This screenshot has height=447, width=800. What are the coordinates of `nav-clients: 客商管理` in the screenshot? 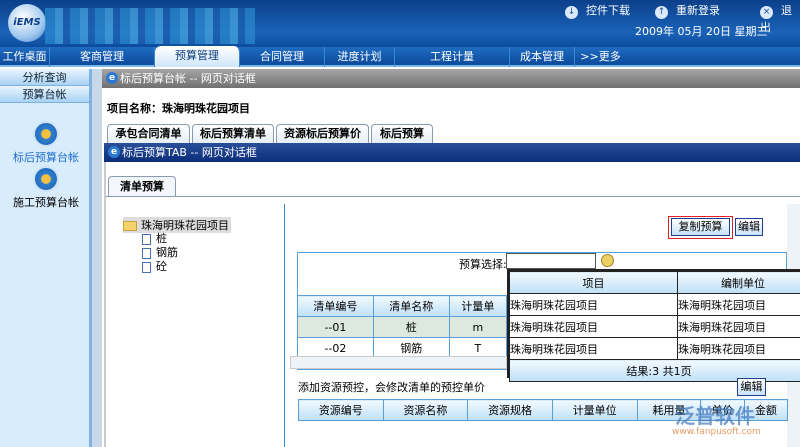 It's located at (102, 57).